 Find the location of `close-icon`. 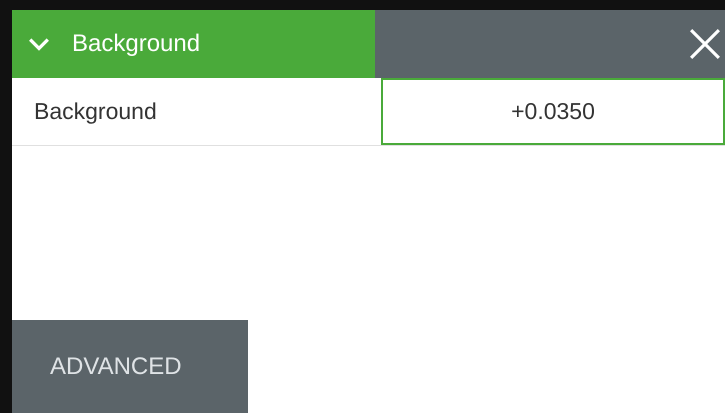

close-icon is located at coordinates (705, 44).